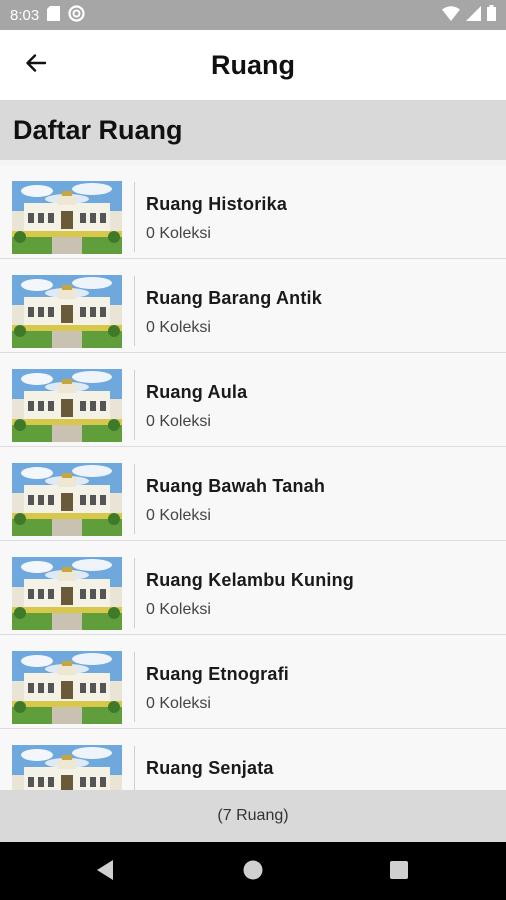 This screenshot has height=900, width=506. Describe the element at coordinates (451, 15) in the screenshot. I see `wifi-icon` at that location.